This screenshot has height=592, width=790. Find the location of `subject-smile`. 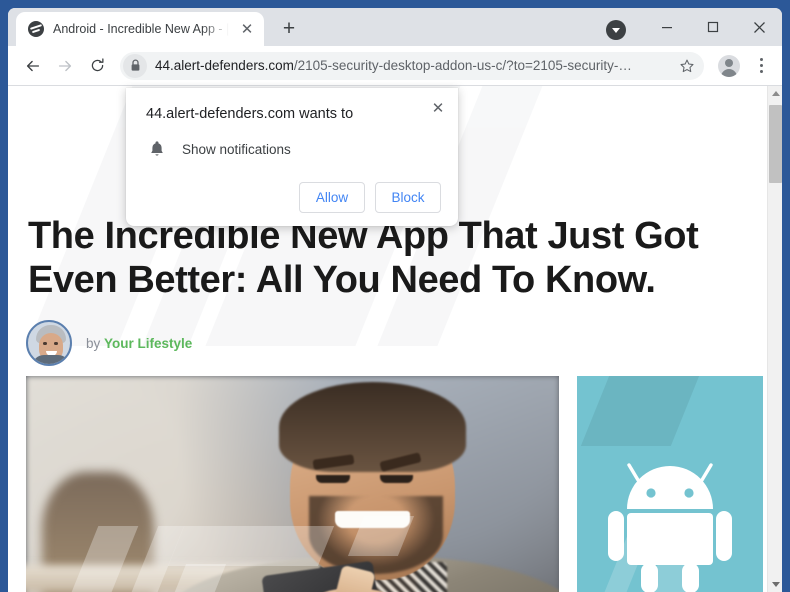

subject-smile is located at coordinates (372, 519).